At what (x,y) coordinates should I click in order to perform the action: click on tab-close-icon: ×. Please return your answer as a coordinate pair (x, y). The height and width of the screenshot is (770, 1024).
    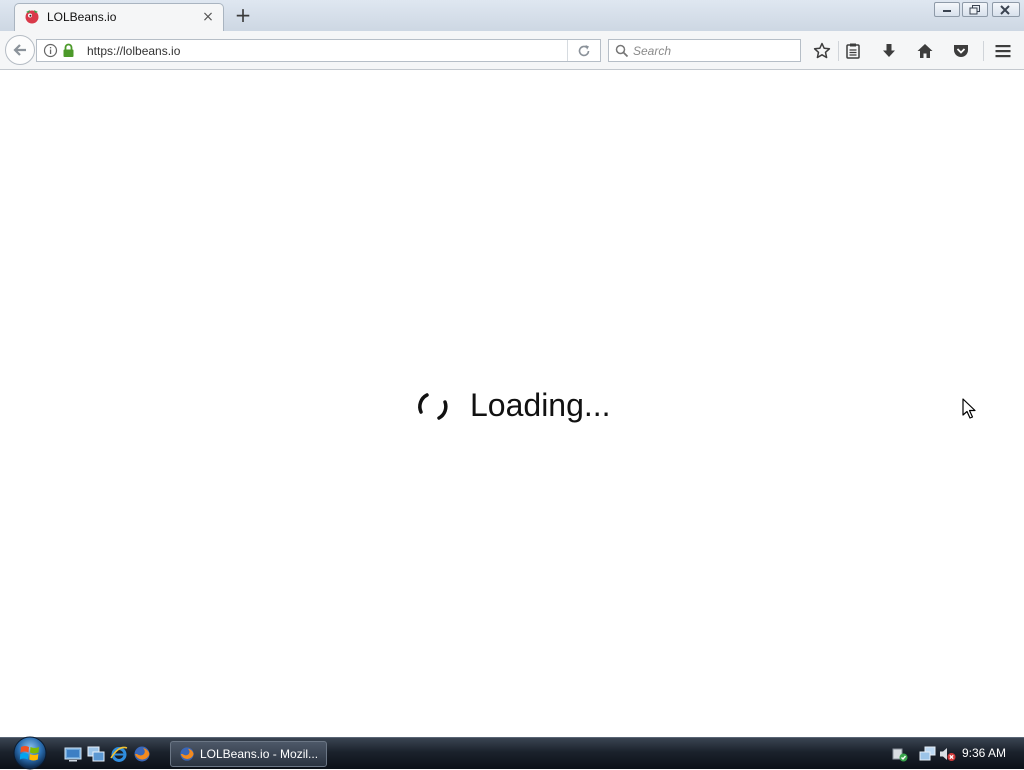
    Looking at the image, I should click on (208, 17).